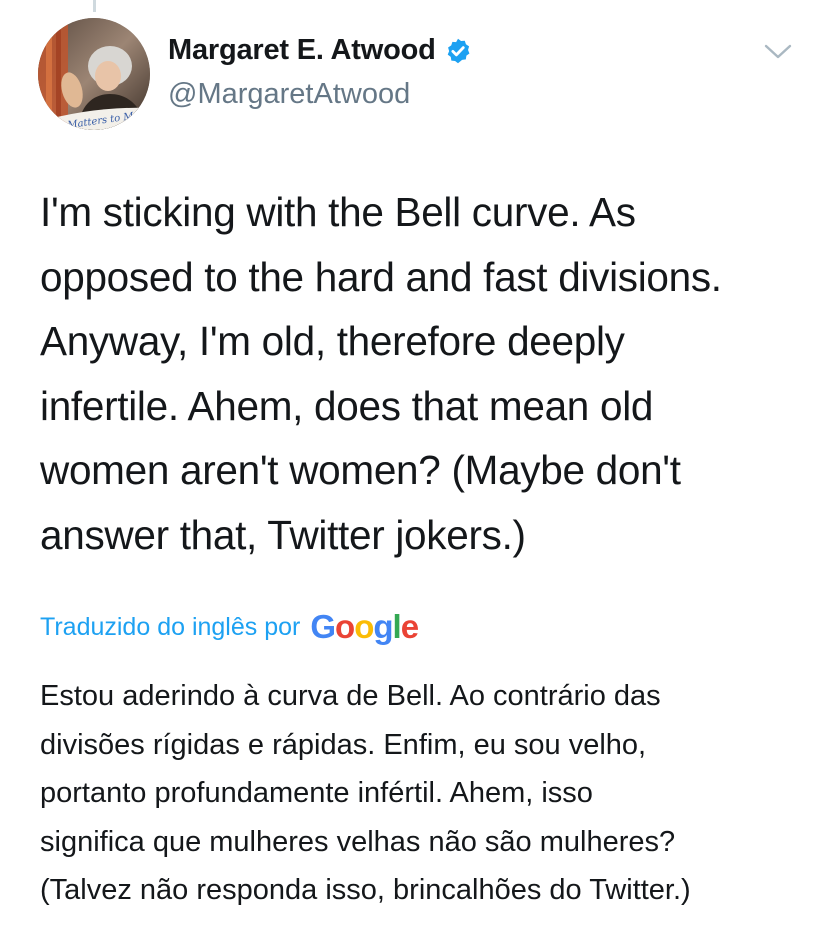  I want to click on verified-badge-icon, so click(458, 50).